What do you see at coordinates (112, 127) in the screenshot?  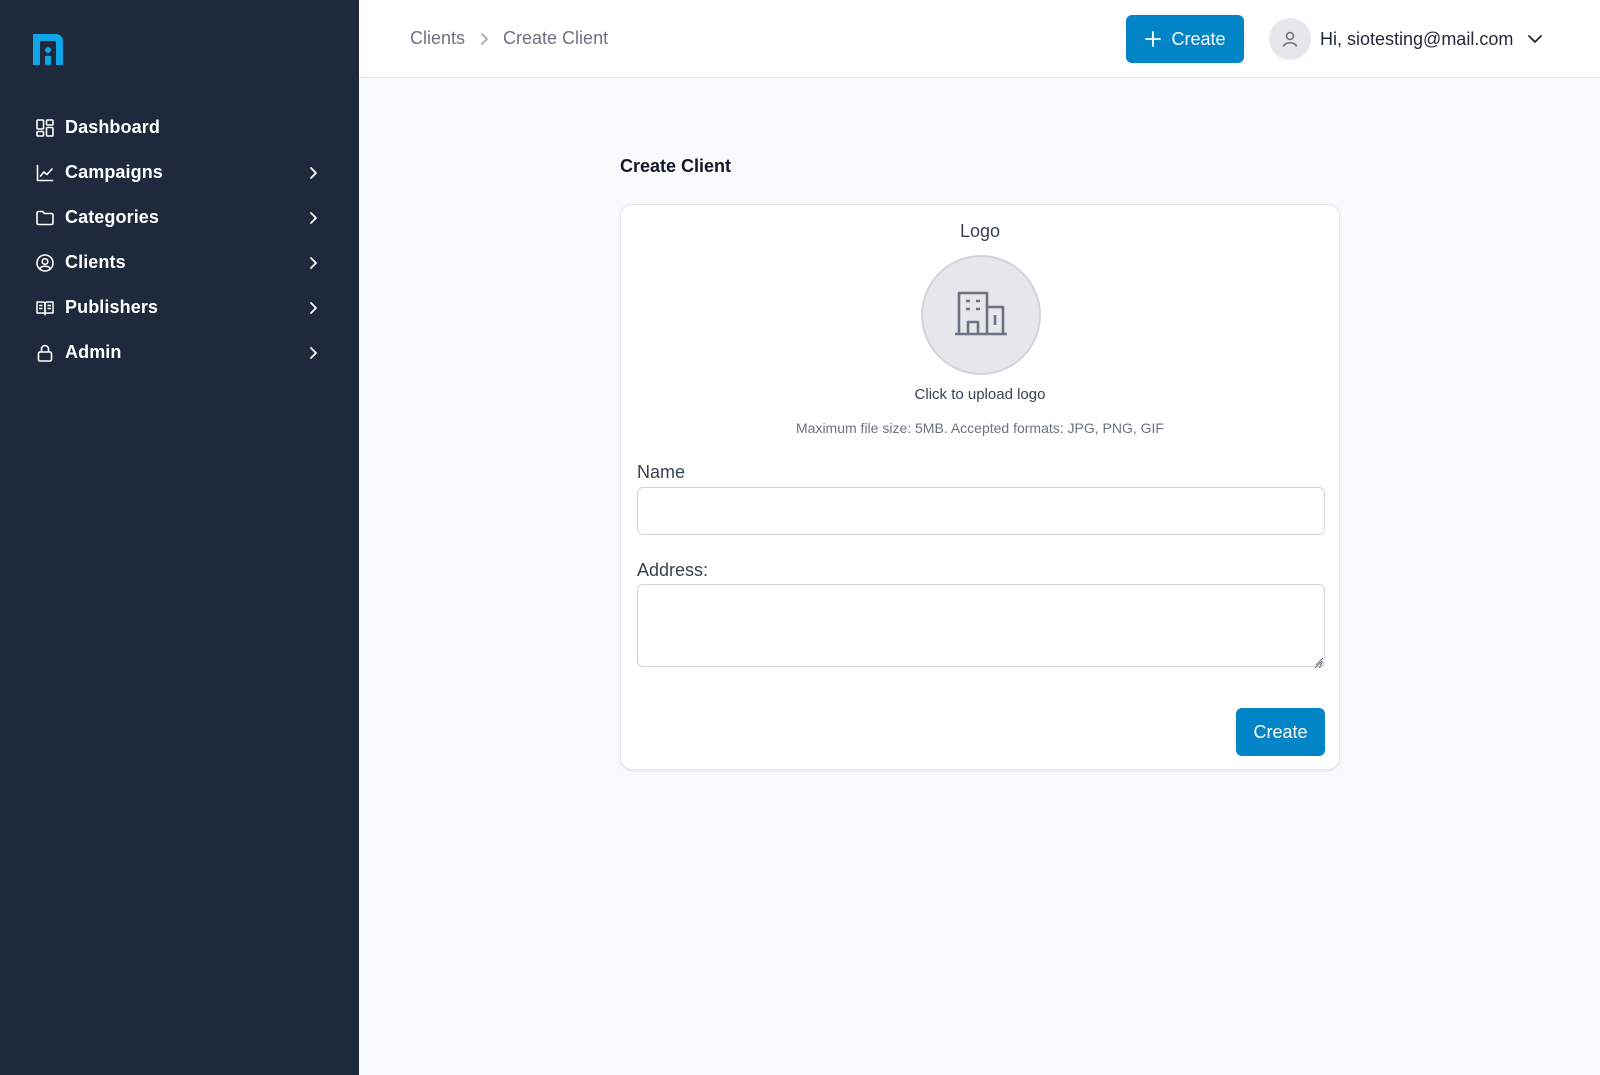 I see `sidebar-item-label: Dashboard` at bounding box center [112, 127].